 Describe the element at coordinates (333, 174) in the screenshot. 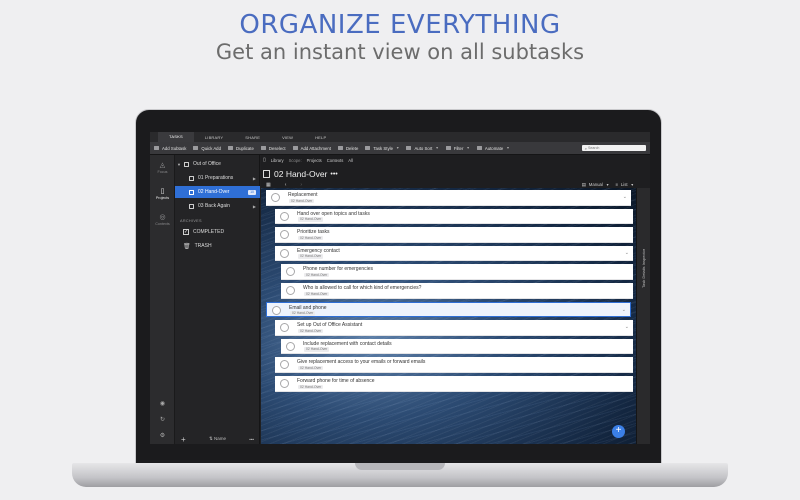

I see `project-more-button: •••` at that location.